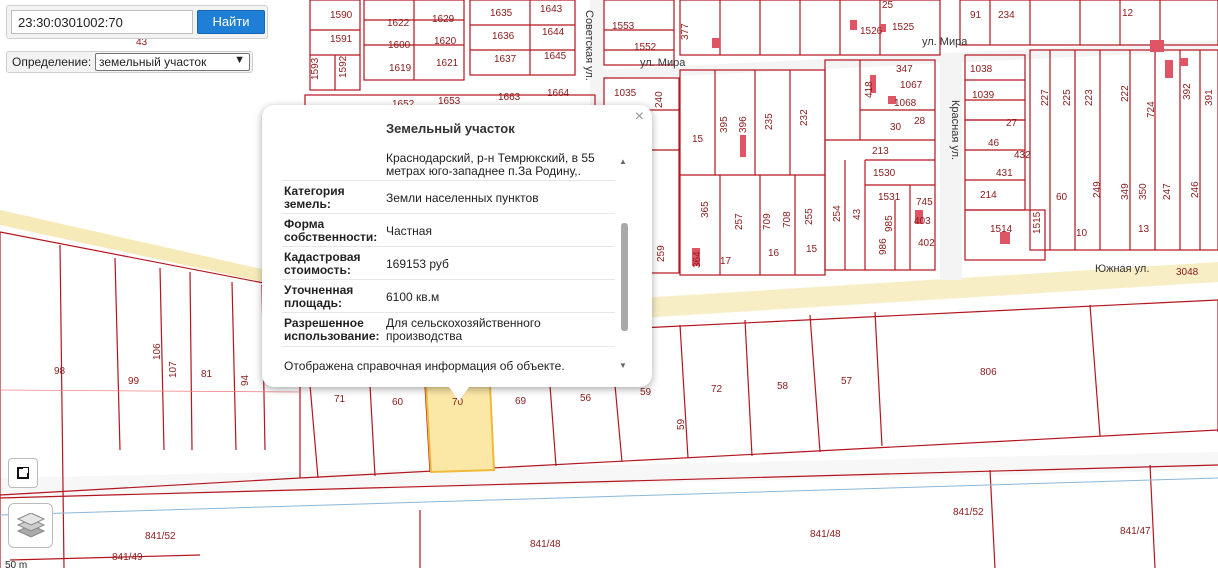 The height and width of the screenshot is (571, 1218). What do you see at coordinates (239, 60) in the screenshot?
I see `chevron-down-icon: ▼` at bounding box center [239, 60].